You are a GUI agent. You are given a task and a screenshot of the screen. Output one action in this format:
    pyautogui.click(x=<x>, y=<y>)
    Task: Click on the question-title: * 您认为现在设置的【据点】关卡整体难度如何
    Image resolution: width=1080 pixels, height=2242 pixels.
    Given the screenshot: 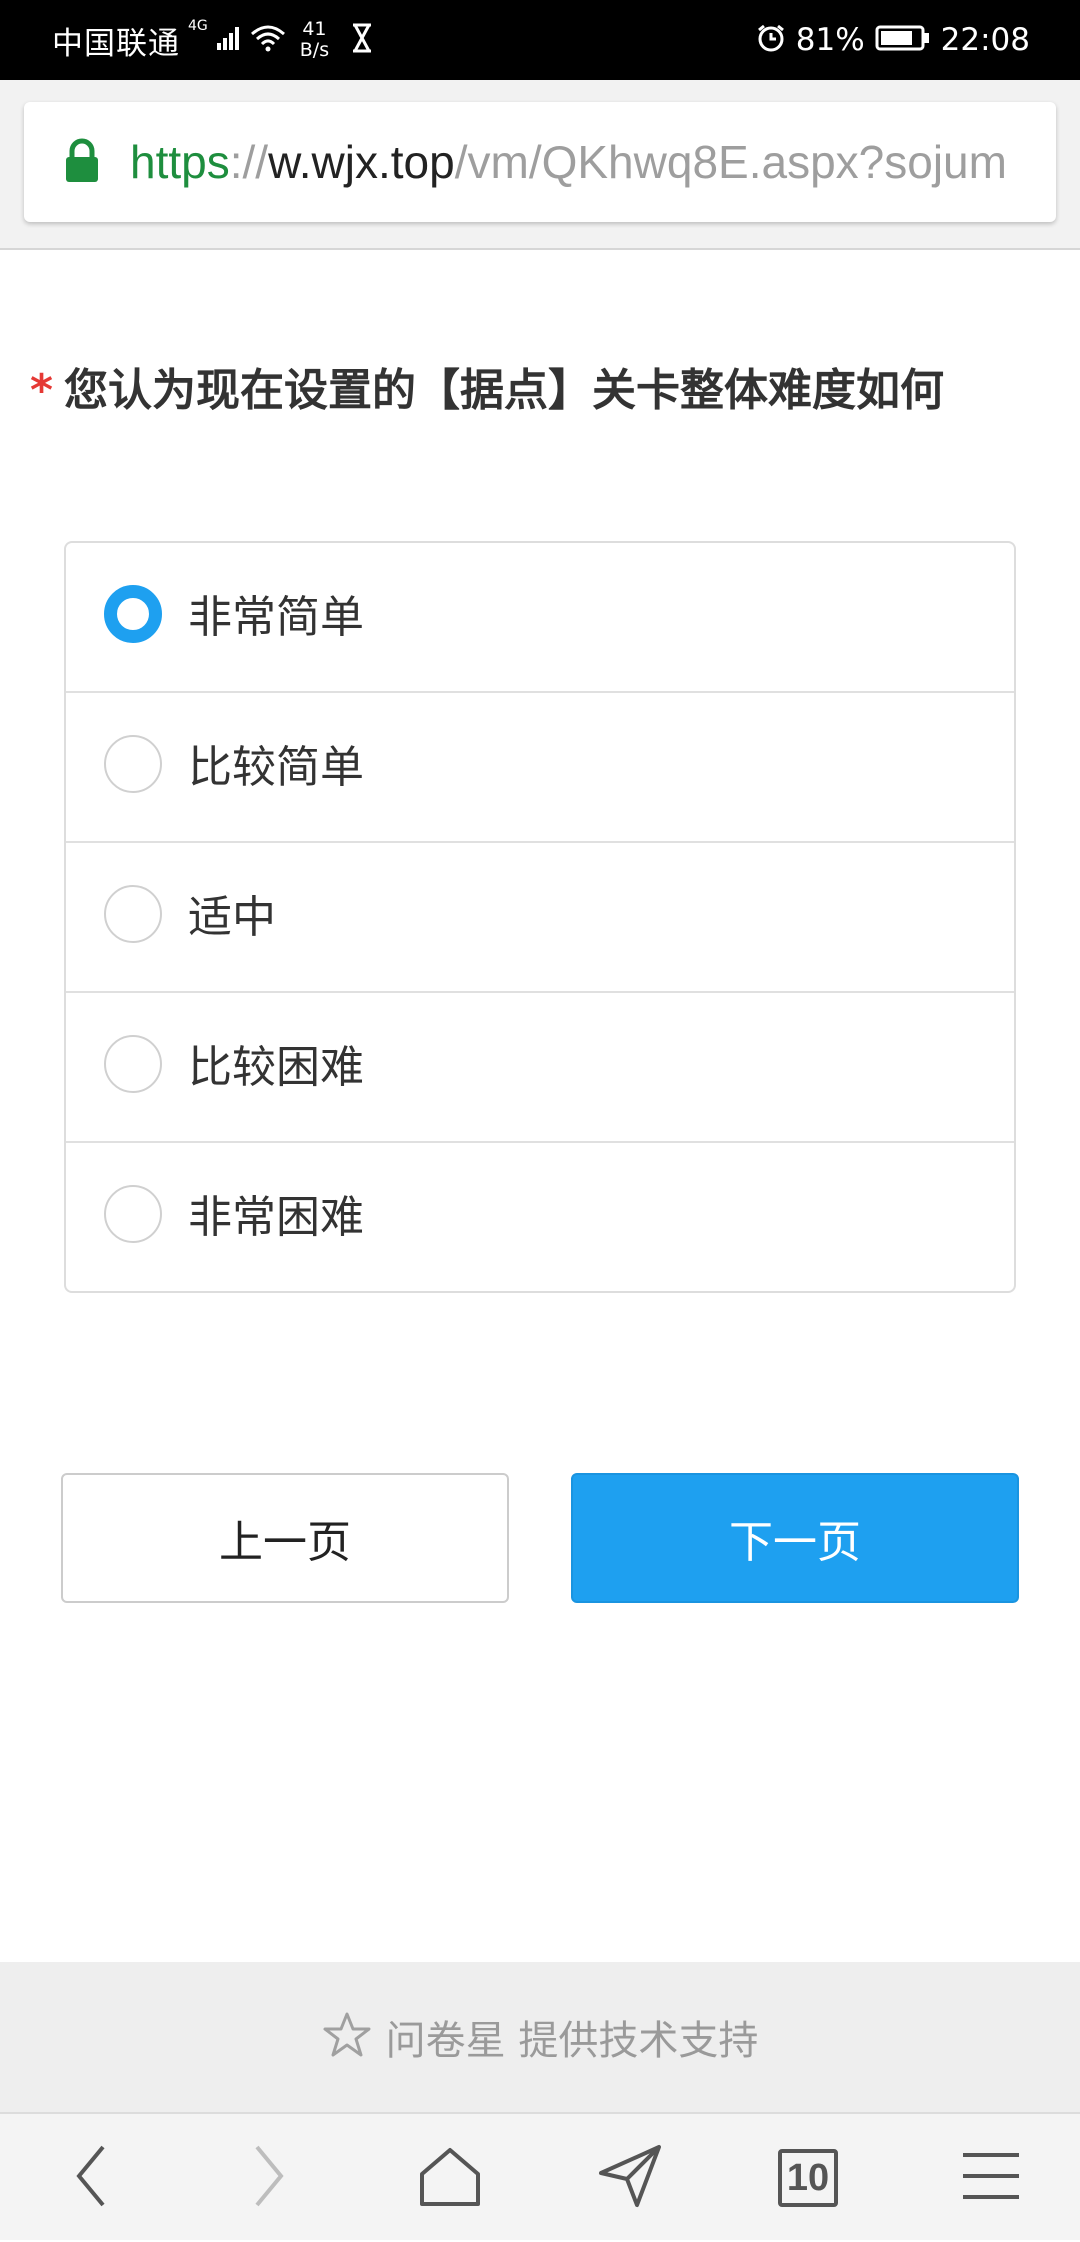 What is the action you would take?
    pyautogui.click(x=525, y=391)
    